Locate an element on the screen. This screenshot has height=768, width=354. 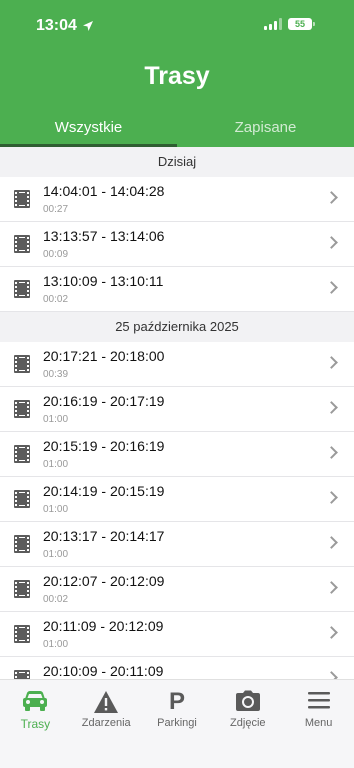
segment-tabs: Wszystkie Zapisane is located at coordinates (177, 128).